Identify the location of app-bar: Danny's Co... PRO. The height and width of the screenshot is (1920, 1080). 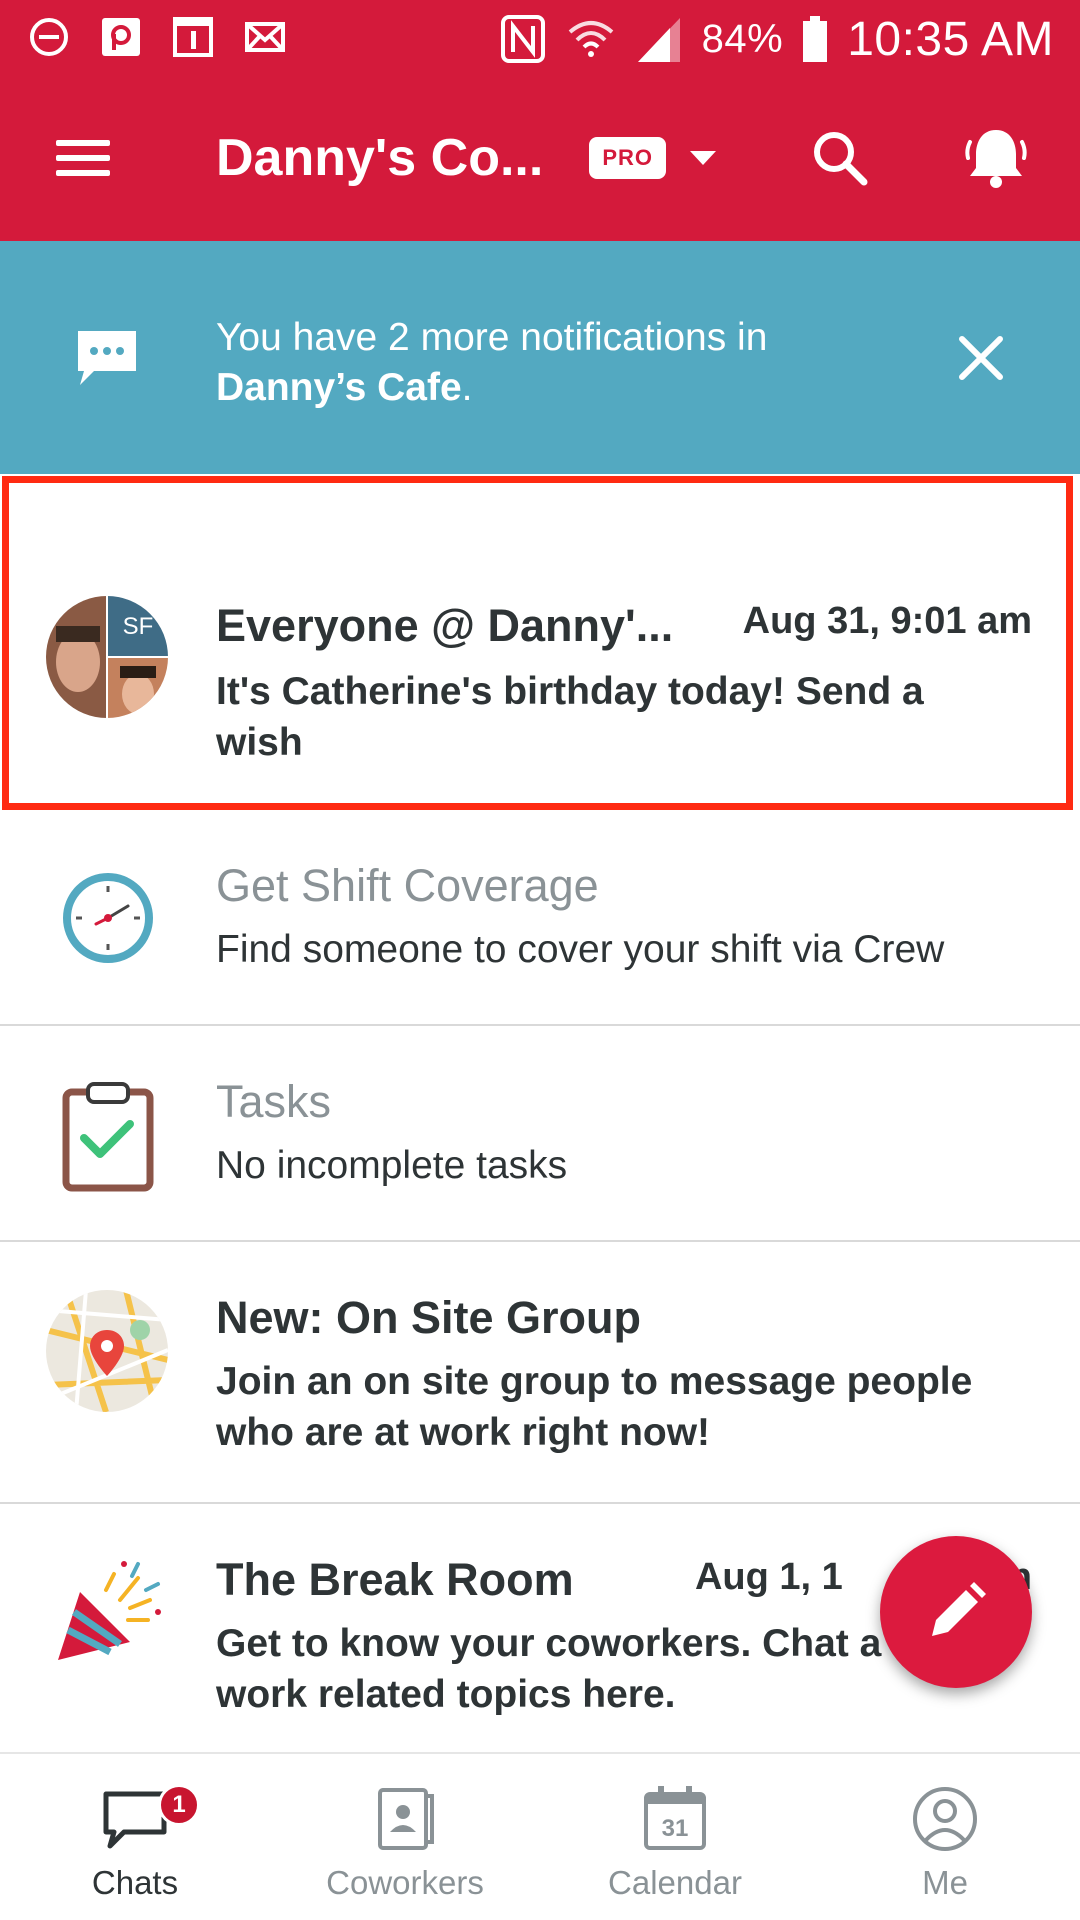
(540, 159).